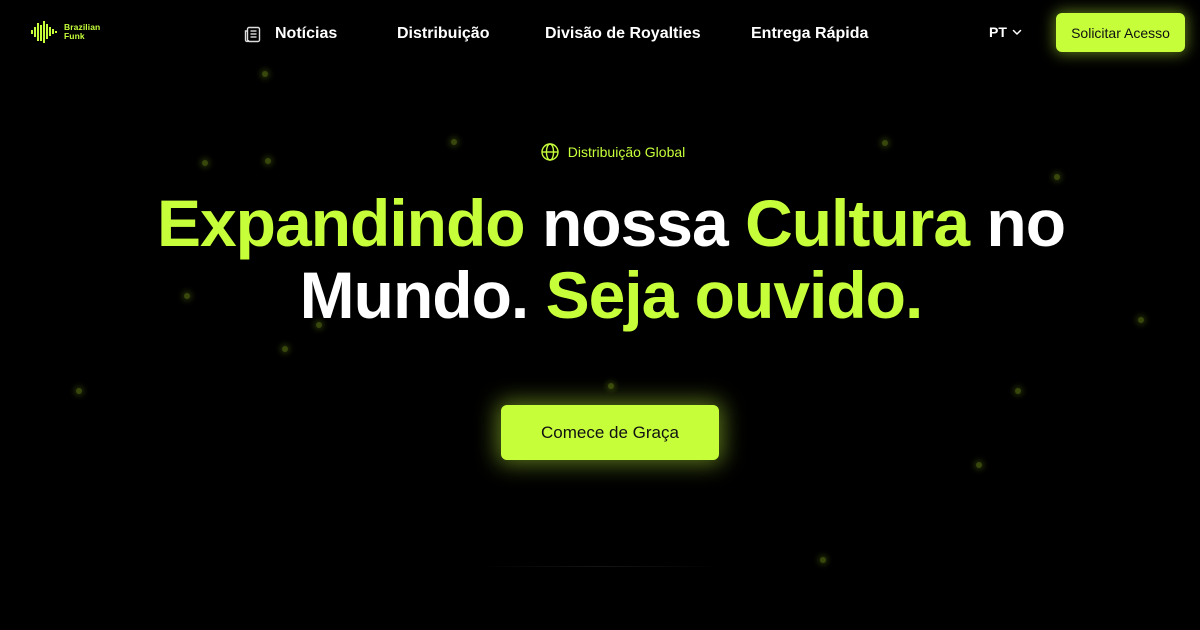 Image resolution: width=1200 pixels, height=630 pixels. I want to click on nav-item-distribuicao: Distribuição, so click(443, 34).